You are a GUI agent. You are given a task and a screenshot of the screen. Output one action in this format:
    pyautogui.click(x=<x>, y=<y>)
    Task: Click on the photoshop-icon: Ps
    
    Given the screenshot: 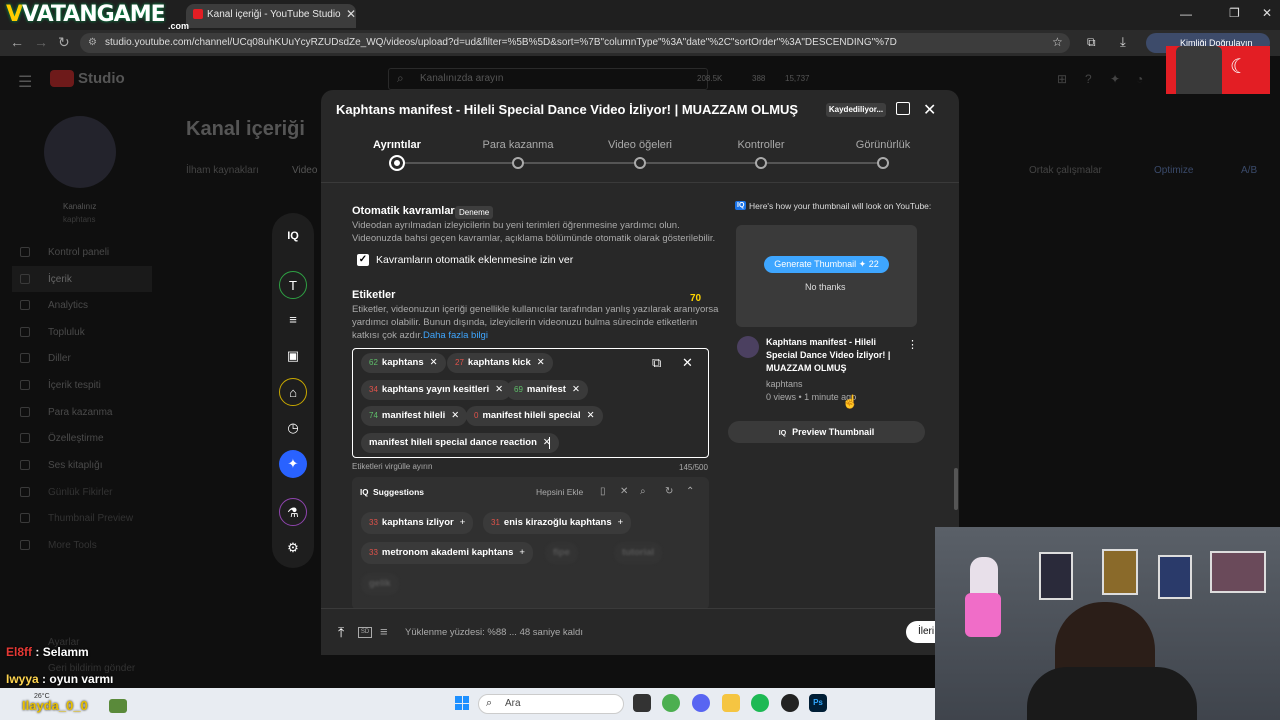 What is the action you would take?
    pyautogui.click(x=818, y=703)
    